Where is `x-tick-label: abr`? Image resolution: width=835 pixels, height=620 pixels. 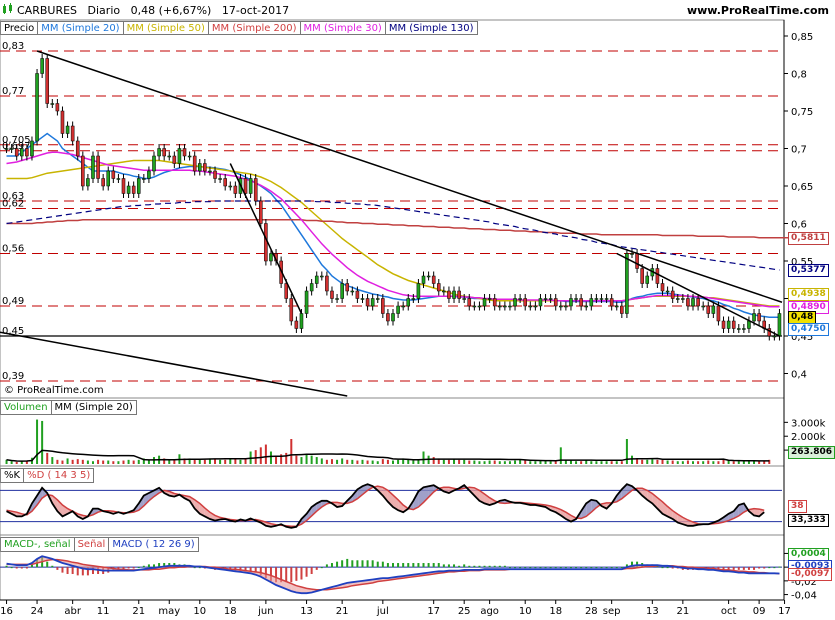
x-tick-label: abr is located at coordinates (72, 611).